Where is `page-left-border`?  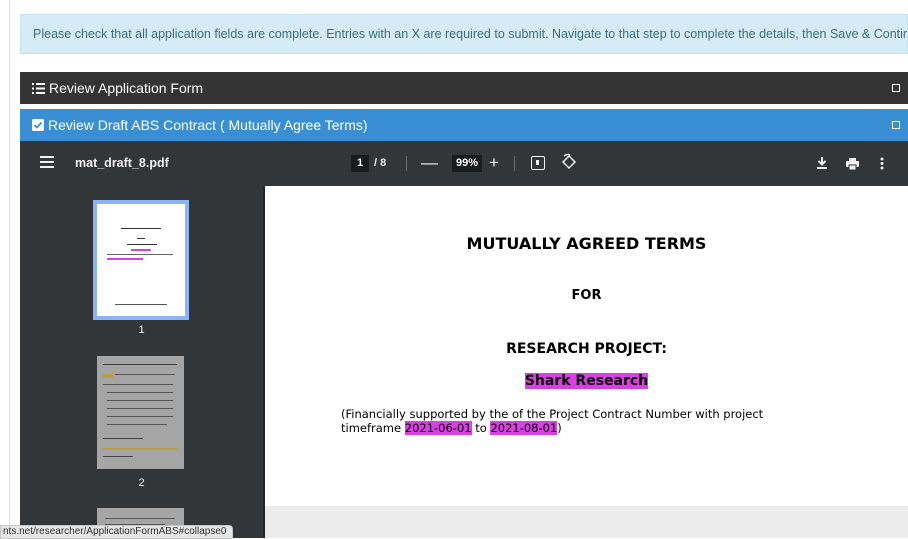
page-left-border is located at coordinates (9, 269).